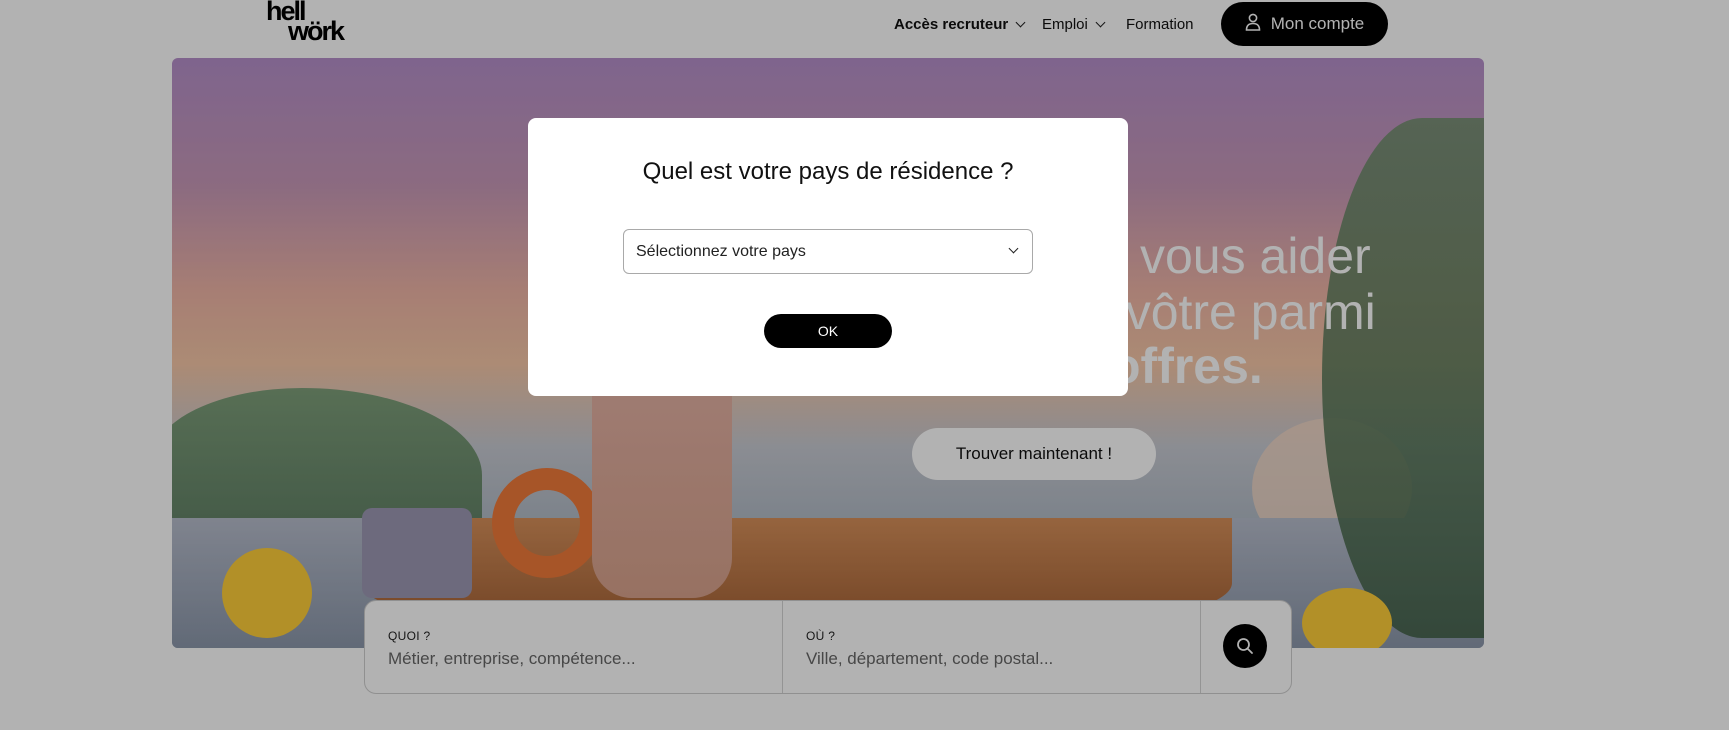  What do you see at coordinates (828, 171) in the screenshot?
I see `modal-title: Quel est votre pays de résidence ?` at bounding box center [828, 171].